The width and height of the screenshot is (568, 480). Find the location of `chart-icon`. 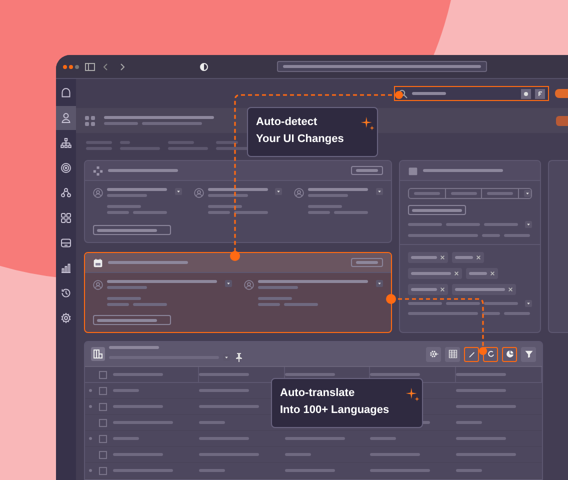

chart-icon is located at coordinates (66, 268).